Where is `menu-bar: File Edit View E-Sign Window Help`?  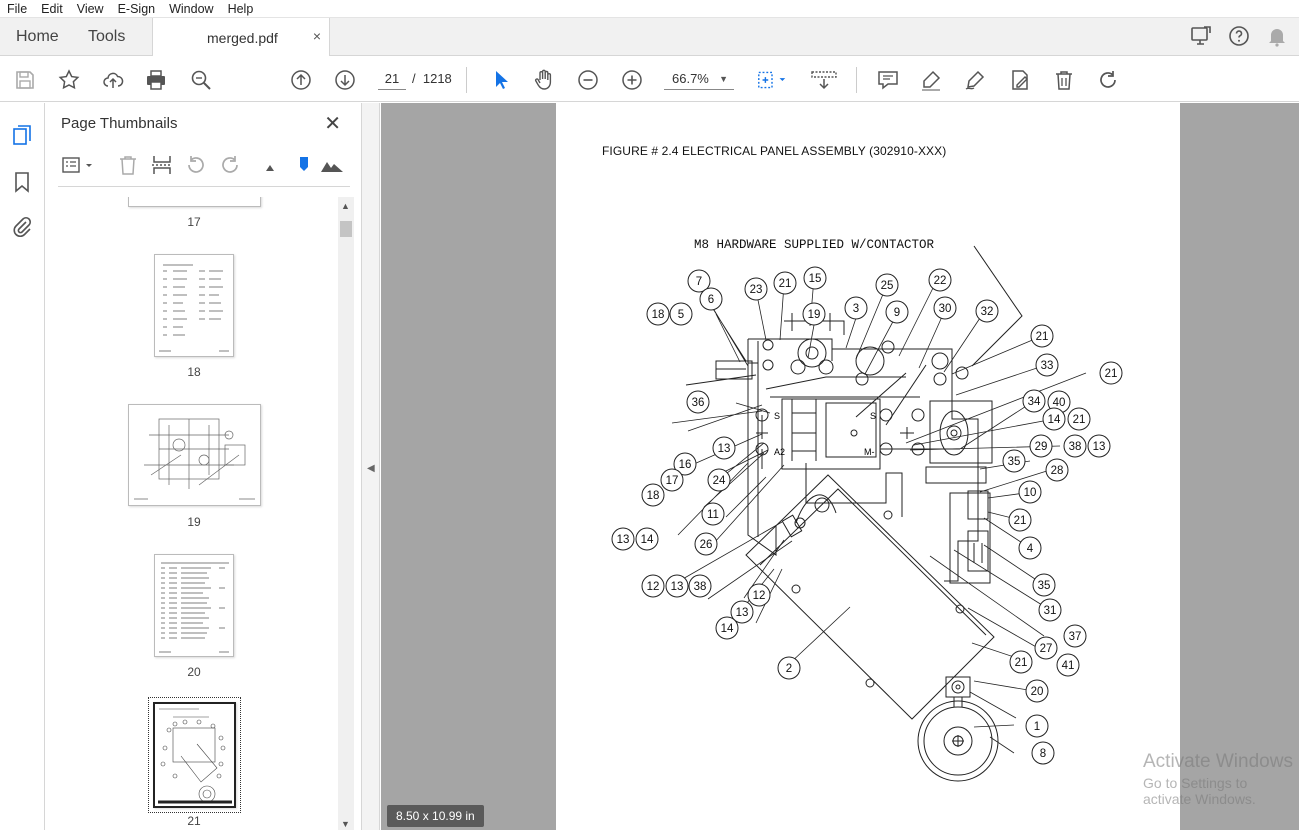
menu-bar: File Edit View E-Sign Window Help is located at coordinates (649, 9).